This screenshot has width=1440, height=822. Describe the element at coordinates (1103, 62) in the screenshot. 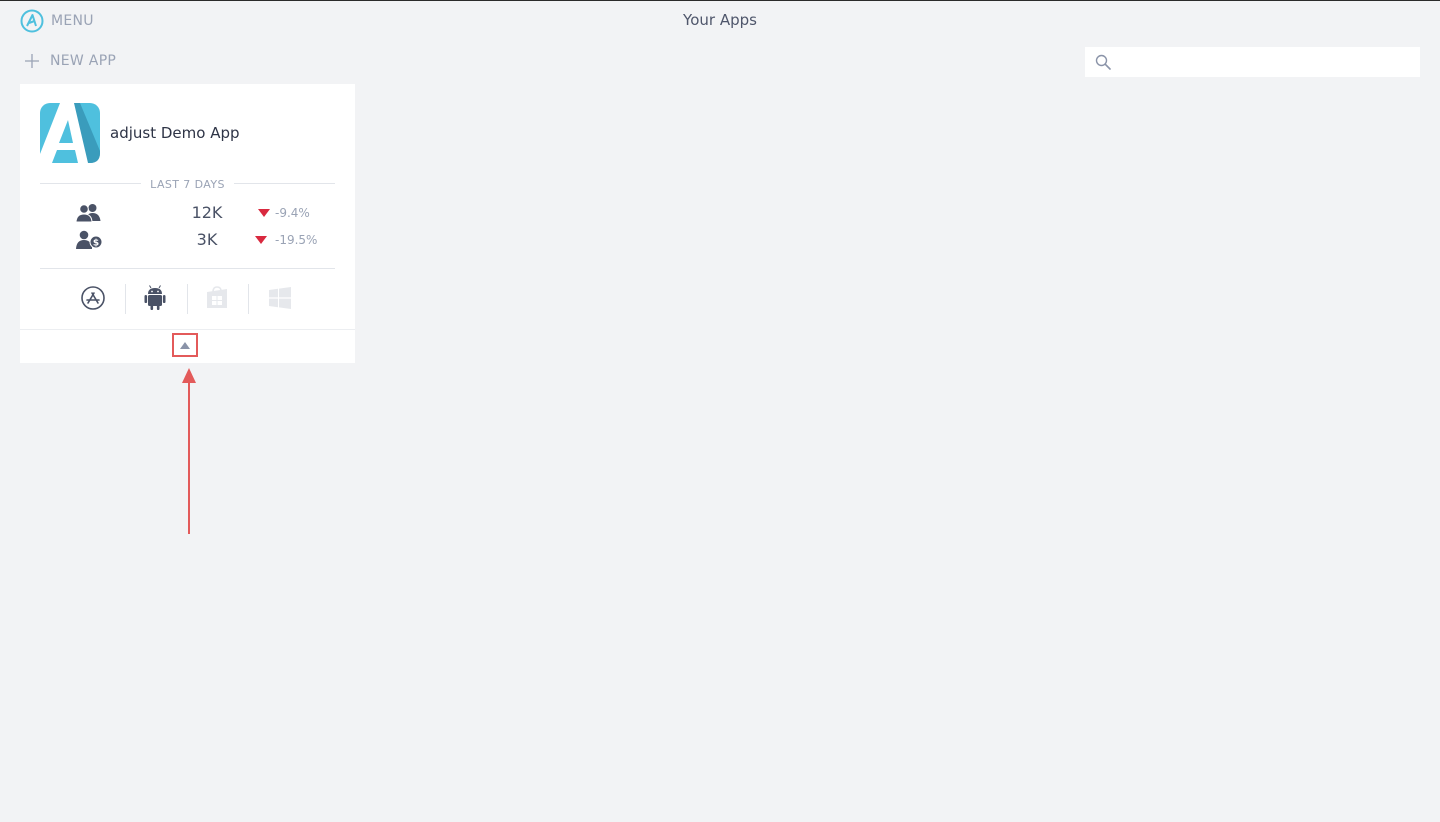

I see `search-icon` at that location.